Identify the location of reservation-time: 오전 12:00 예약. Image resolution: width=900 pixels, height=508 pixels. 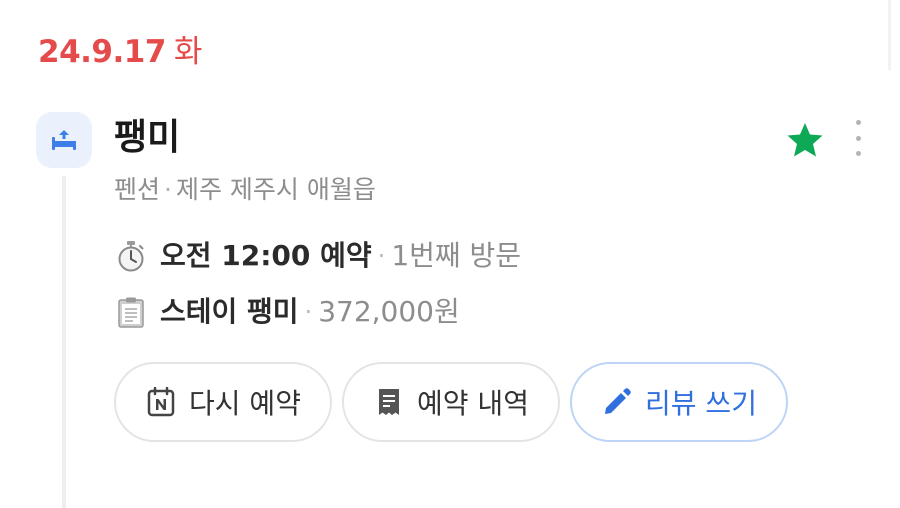
(266, 255).